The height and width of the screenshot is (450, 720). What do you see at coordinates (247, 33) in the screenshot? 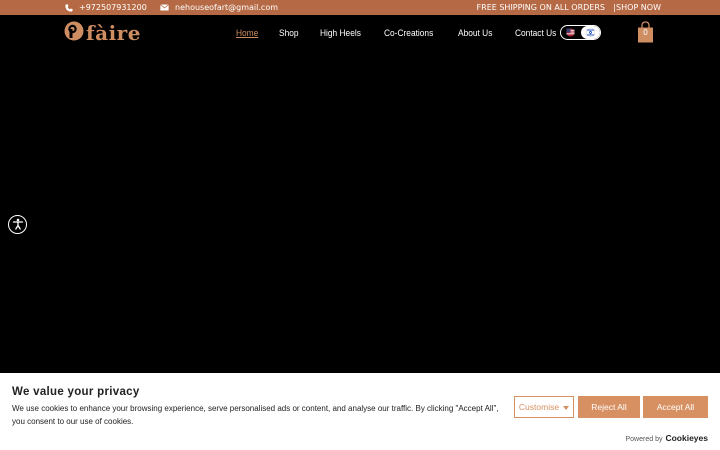
I see `nav-home: Home` at bounding box center [247, 33].